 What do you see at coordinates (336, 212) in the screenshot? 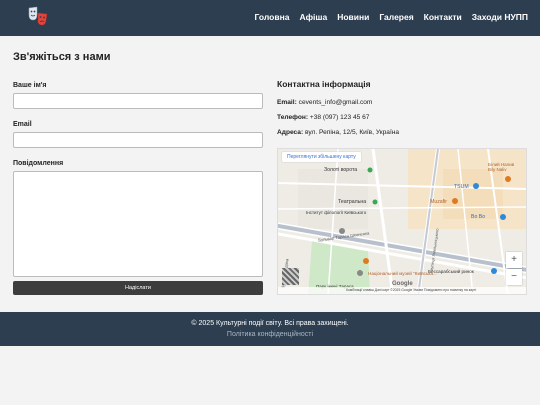
I see `map-label: Інститут філології Київського` at bounding box center [336, 212].